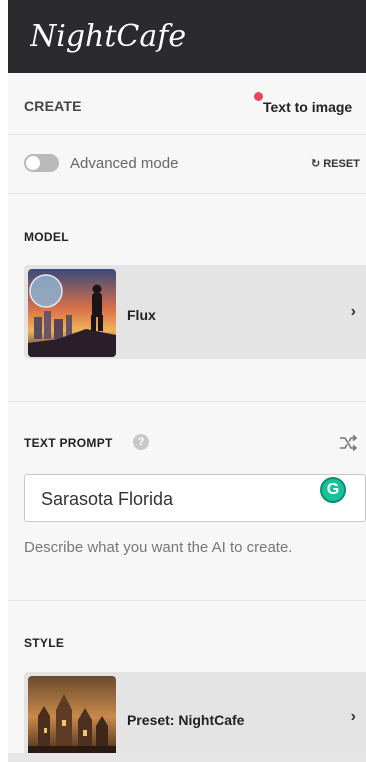  What do you see at coordinates (186, 720) in the screenshot?
I see `style-name: Preset: NightCafe` at bounding box center [186, 720].